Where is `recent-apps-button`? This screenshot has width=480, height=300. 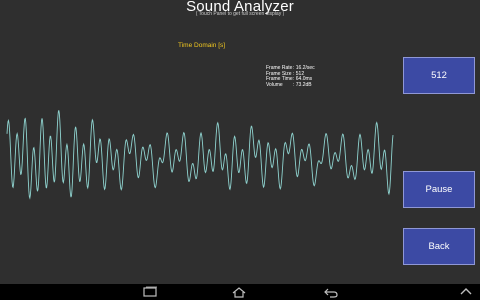 recent-apps-button is located at coordinates (150, 292).